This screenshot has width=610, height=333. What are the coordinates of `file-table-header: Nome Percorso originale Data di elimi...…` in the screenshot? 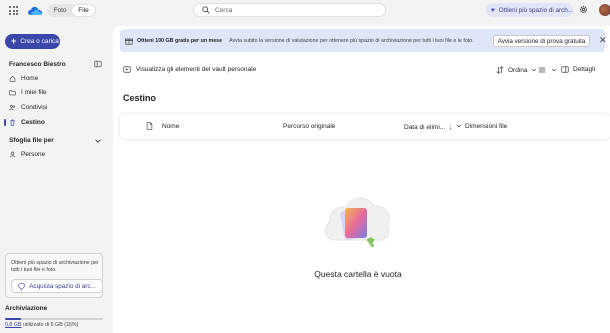 It's located at (365, 126).